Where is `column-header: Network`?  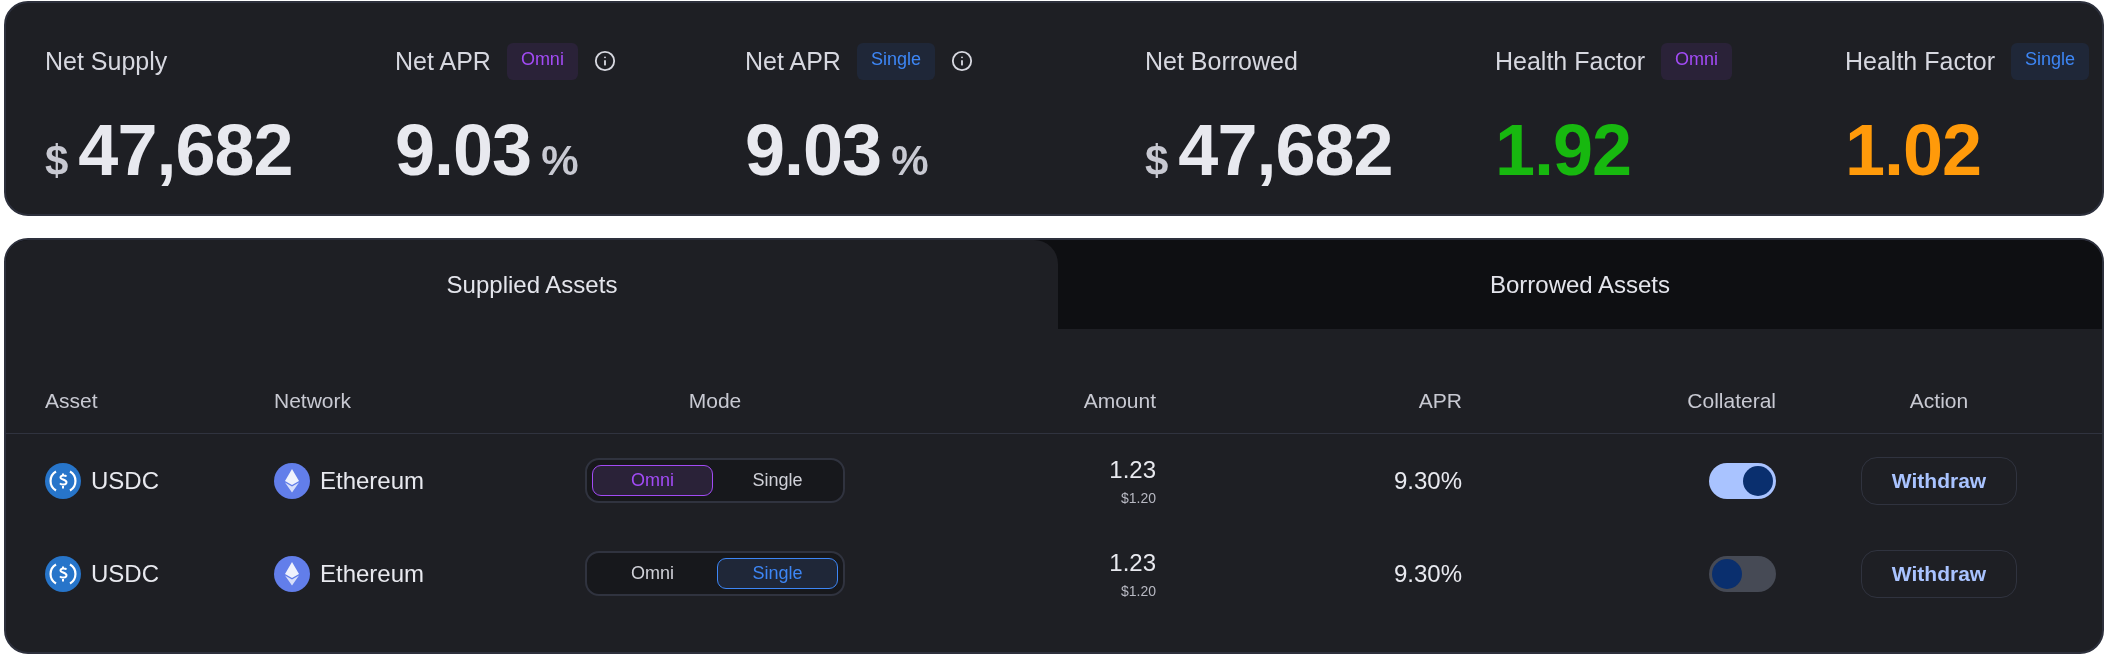 column-header: Network is located at coordinates (313, 401).